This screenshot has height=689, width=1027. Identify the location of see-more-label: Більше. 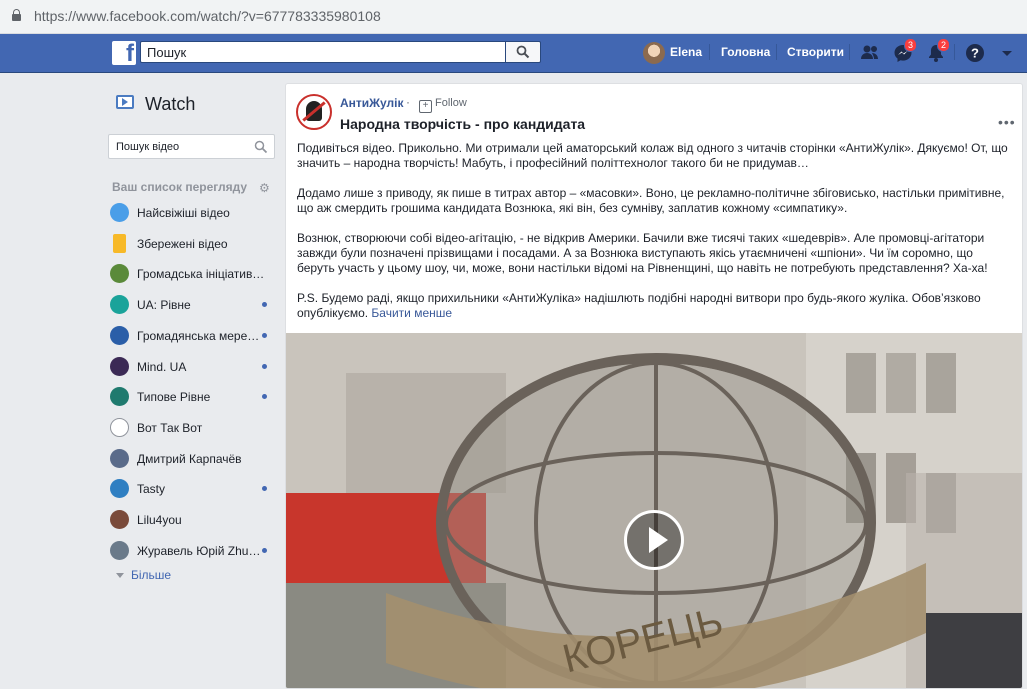
(151, 575).